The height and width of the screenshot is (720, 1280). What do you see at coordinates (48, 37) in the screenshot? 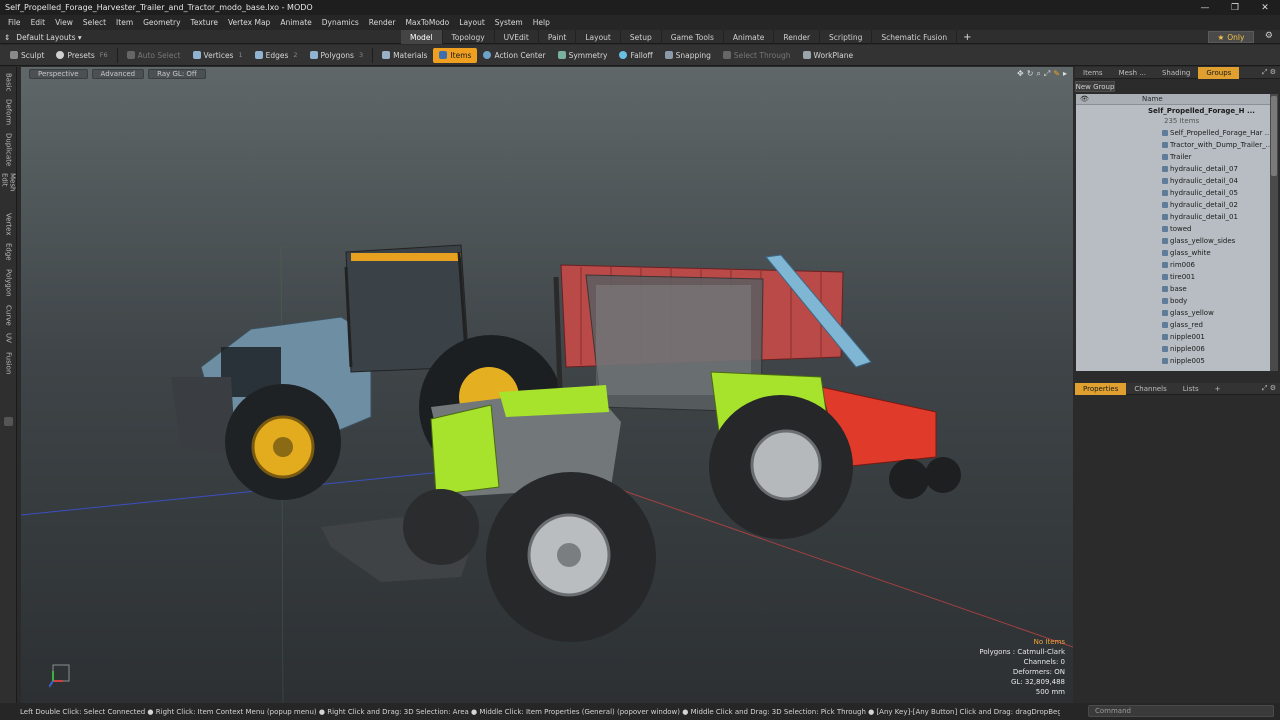
I see `layout-dropdown: Default Layouts ▾` at bounding box center [48, 37].